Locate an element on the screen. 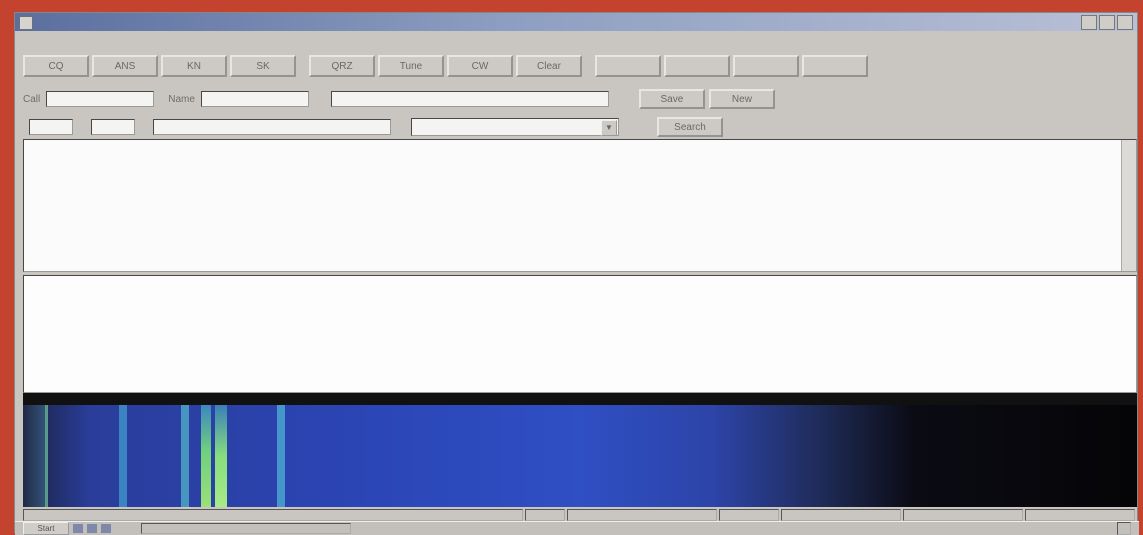 This screenshot has width=1143, height=535. status-bar is located at coordinates (580, 515).